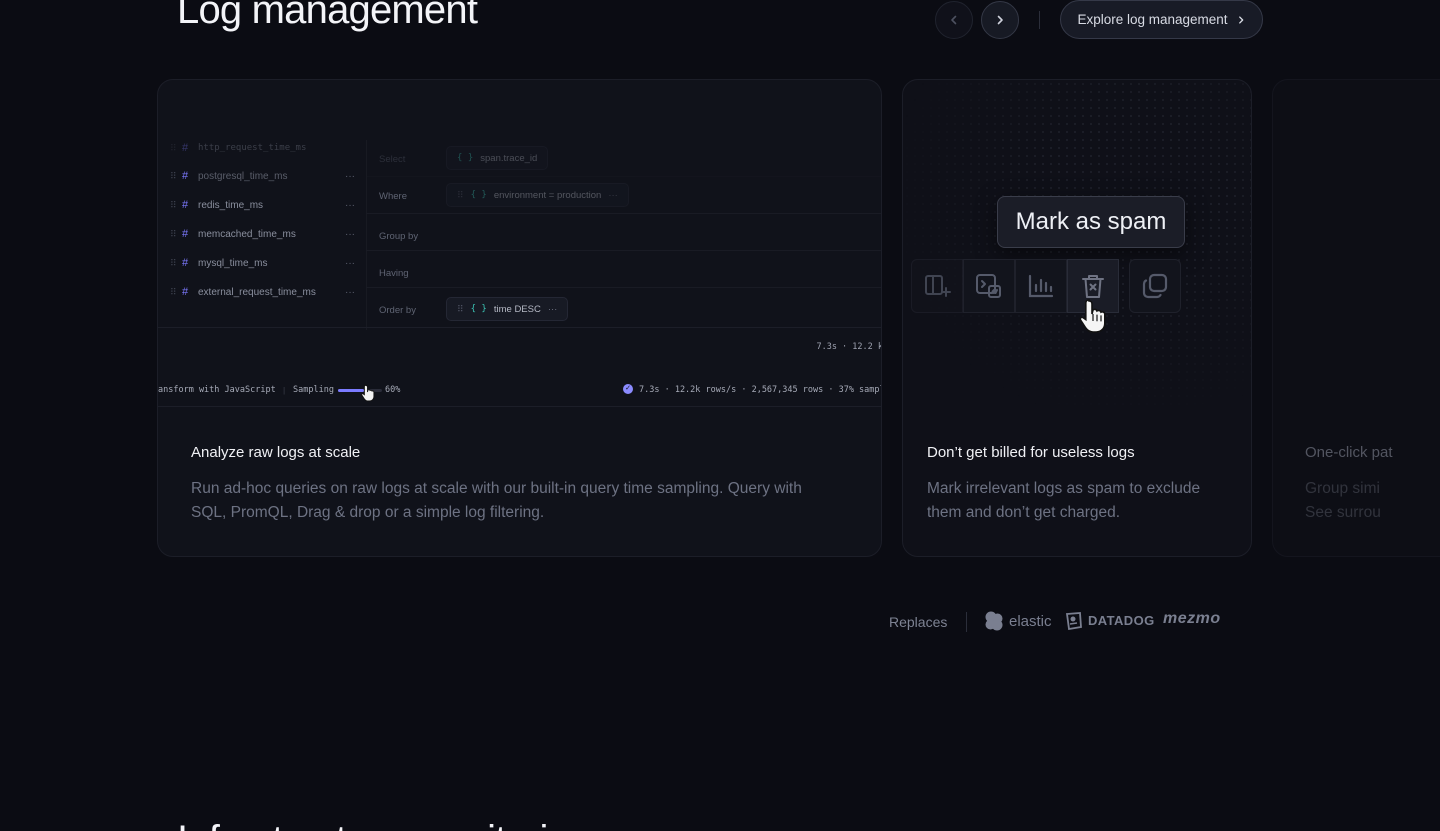 Image resolution: width=1440 pixels, height=831 pixels. What do you see at coordinates (327, 16) in the screenshot?
I see `section-title: Log management` at bounding box center [327, 16].